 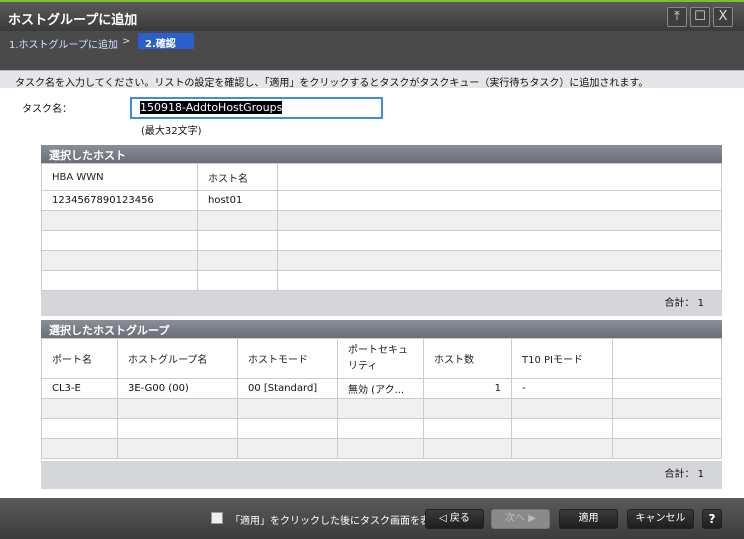 I want to click on cell-host-name: host01, so click(x=237, y=200).